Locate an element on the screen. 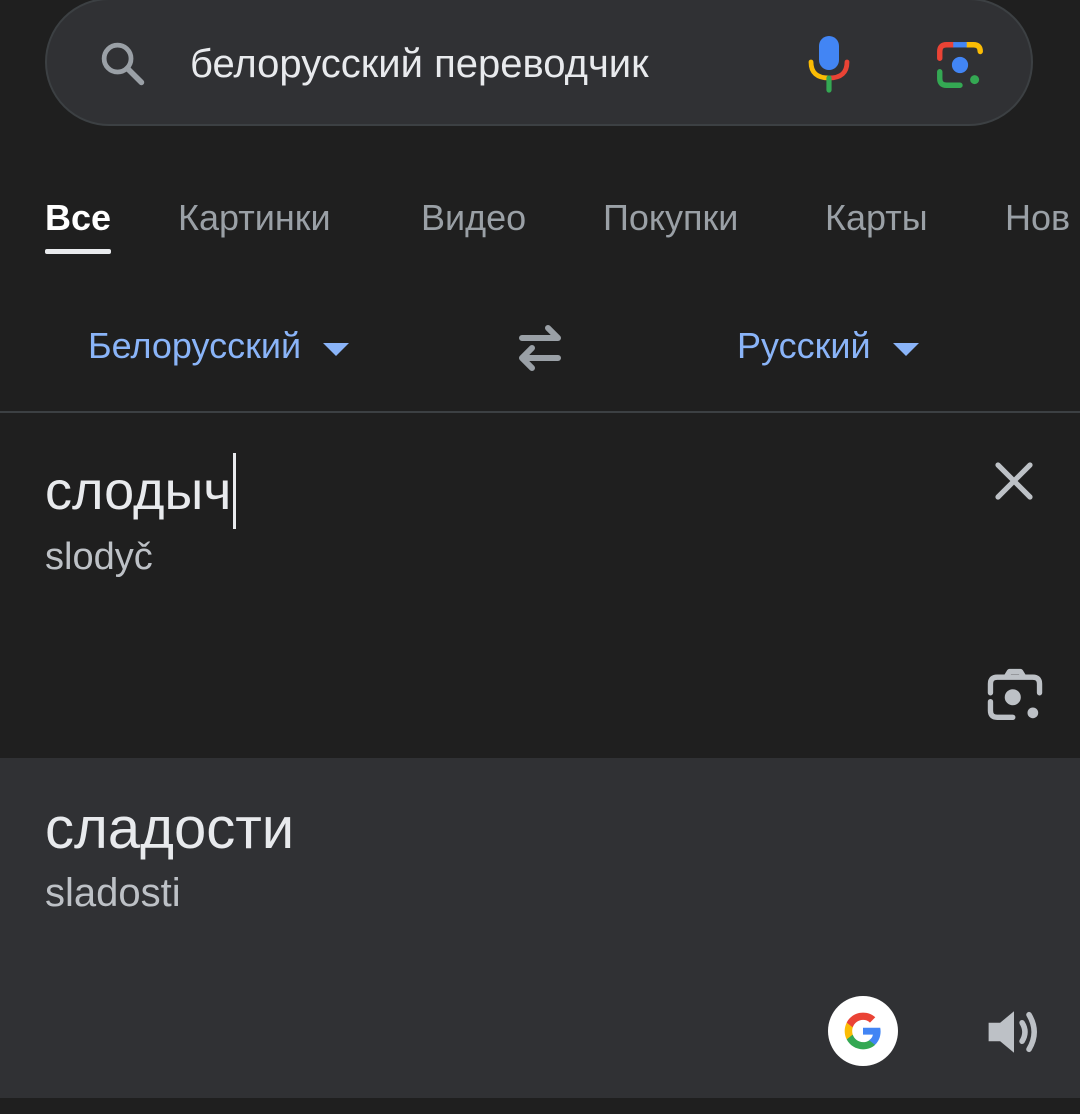  tab-all: Все is located at coordinates (78, 225).